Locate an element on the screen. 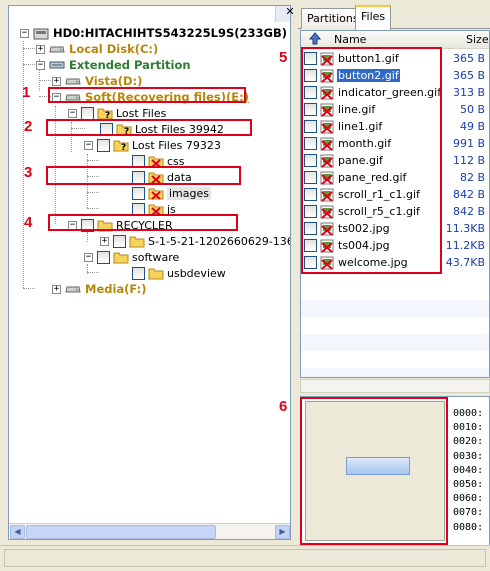 This screenshot has width=490, height=571. file-horizontal-scrollbar is located at coordinates (395, 386).